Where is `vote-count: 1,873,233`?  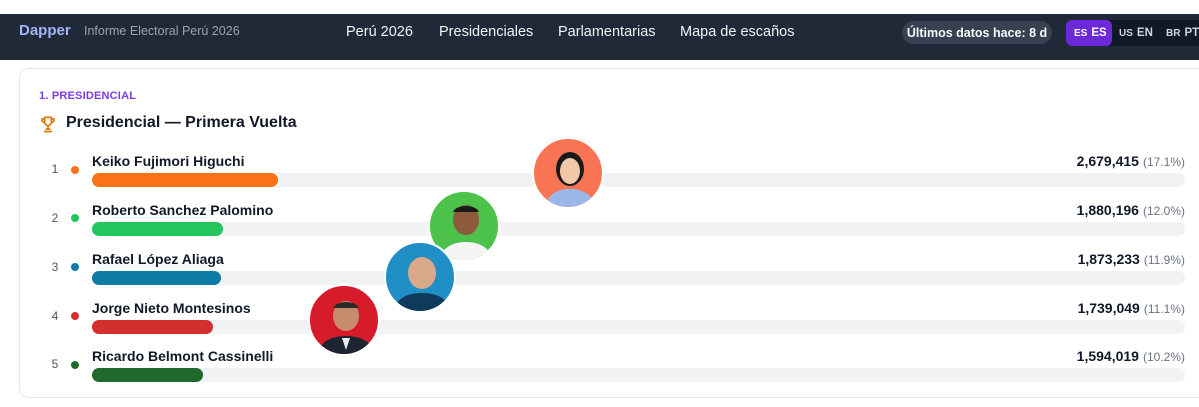 vote-count: 1,873,233 is located at coordinates (1108, 259).